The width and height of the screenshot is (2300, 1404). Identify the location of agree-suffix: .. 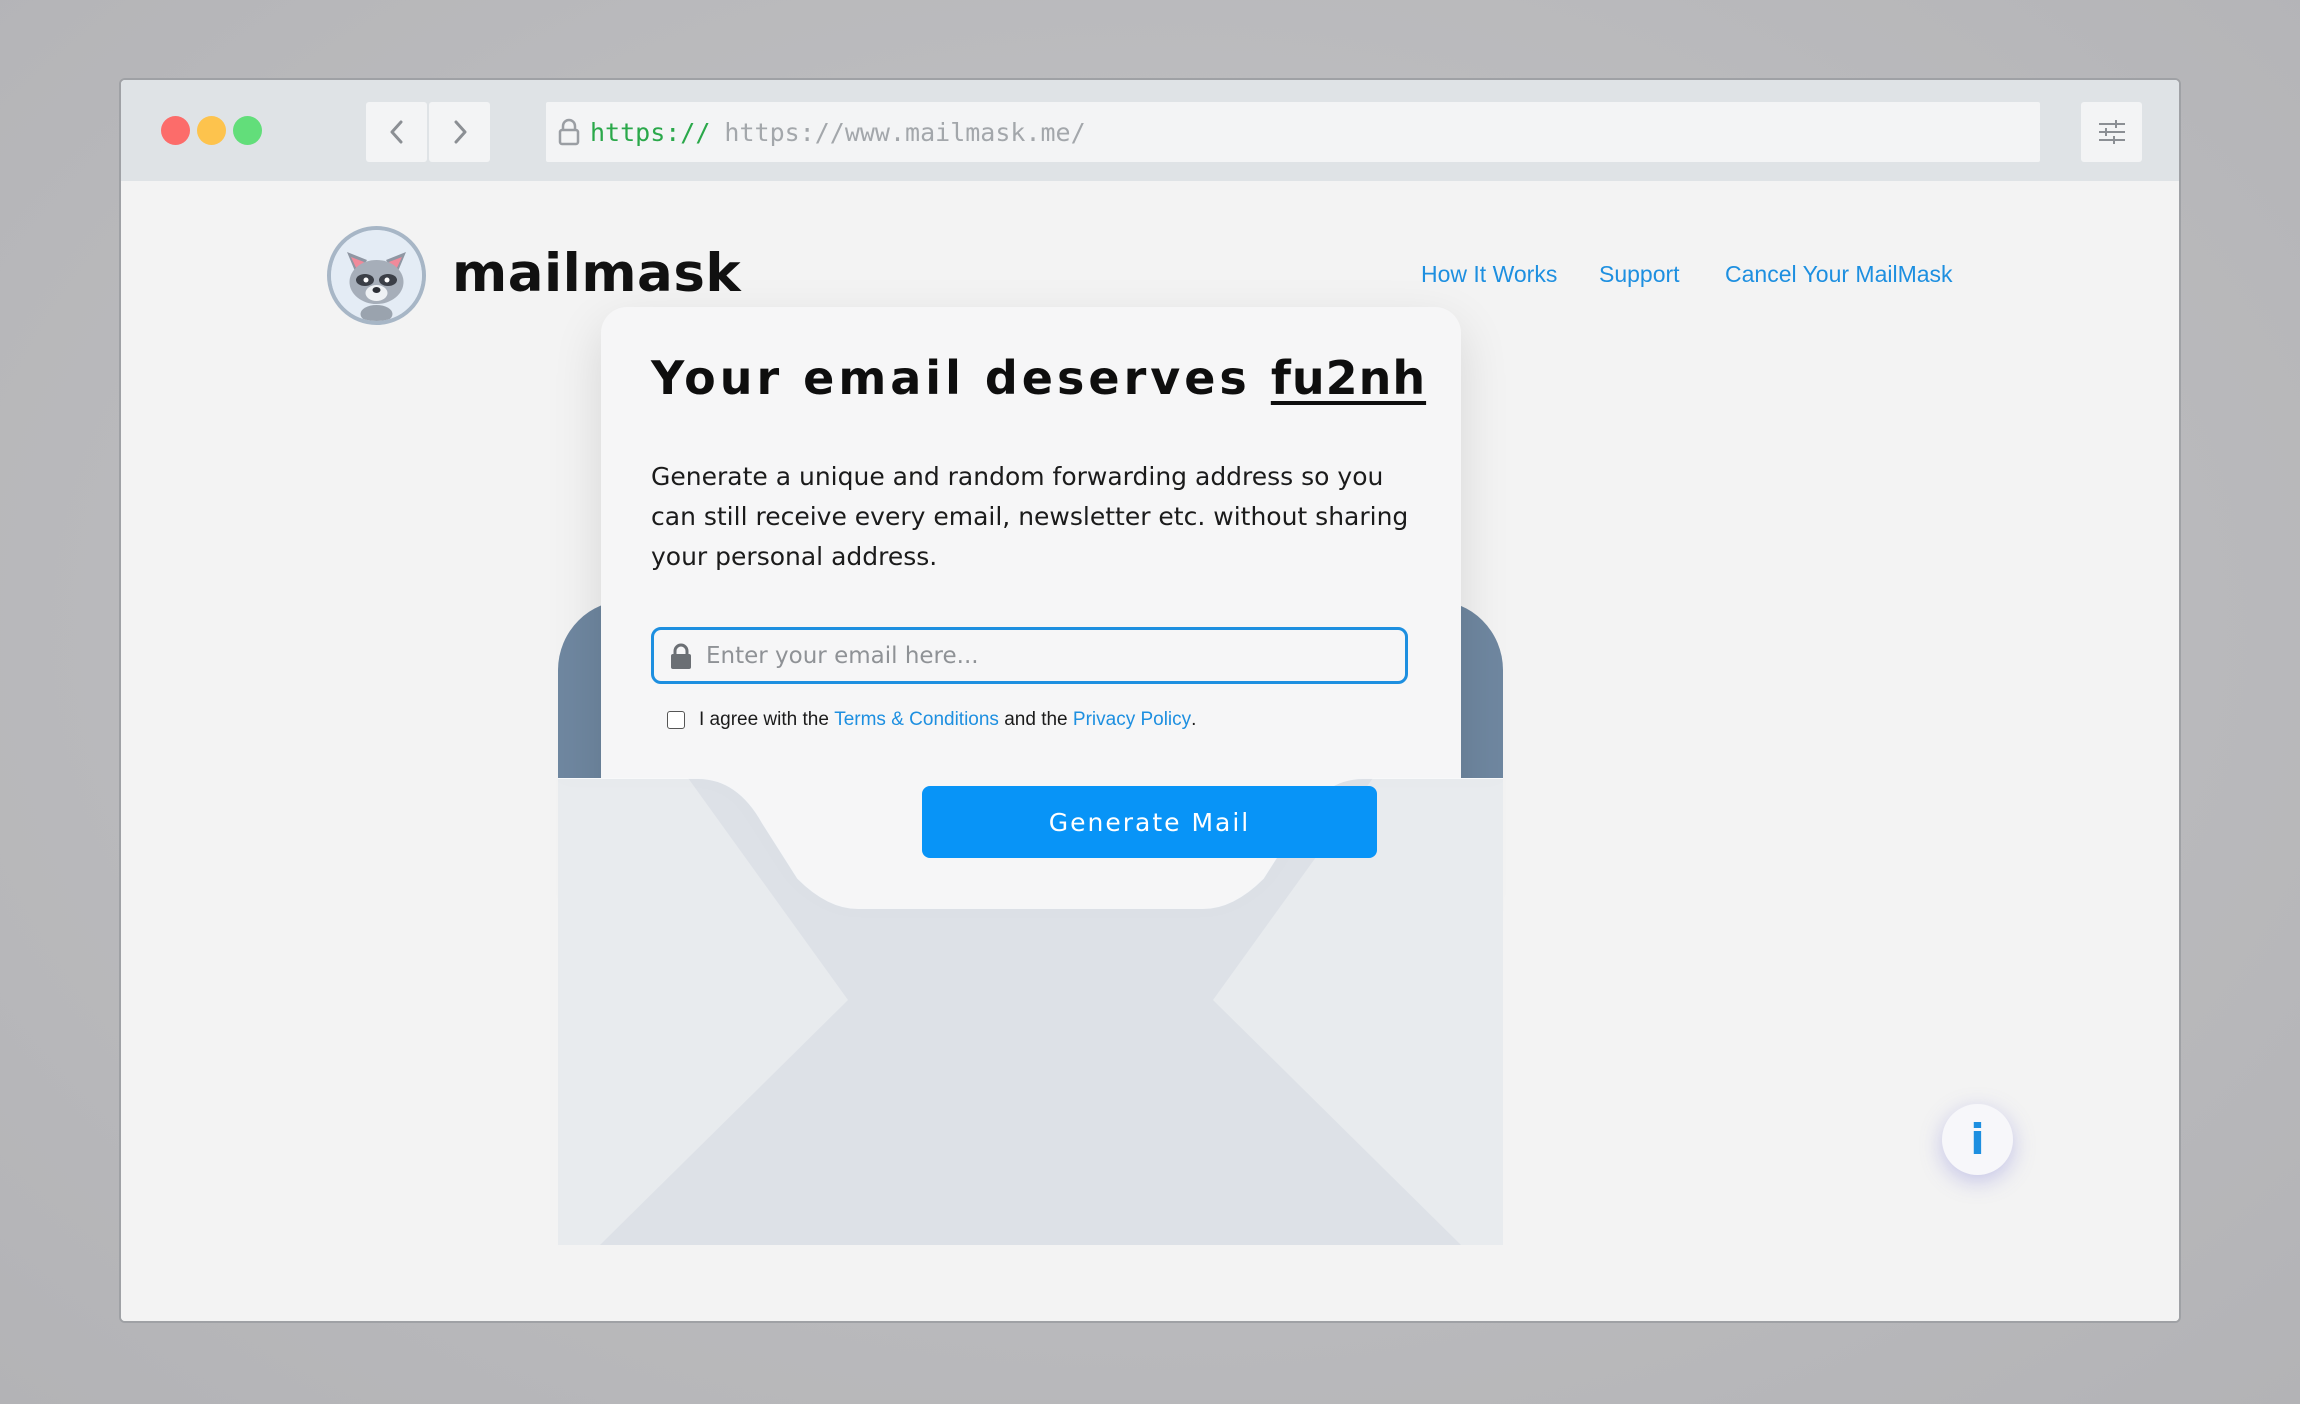
(1194, 719).